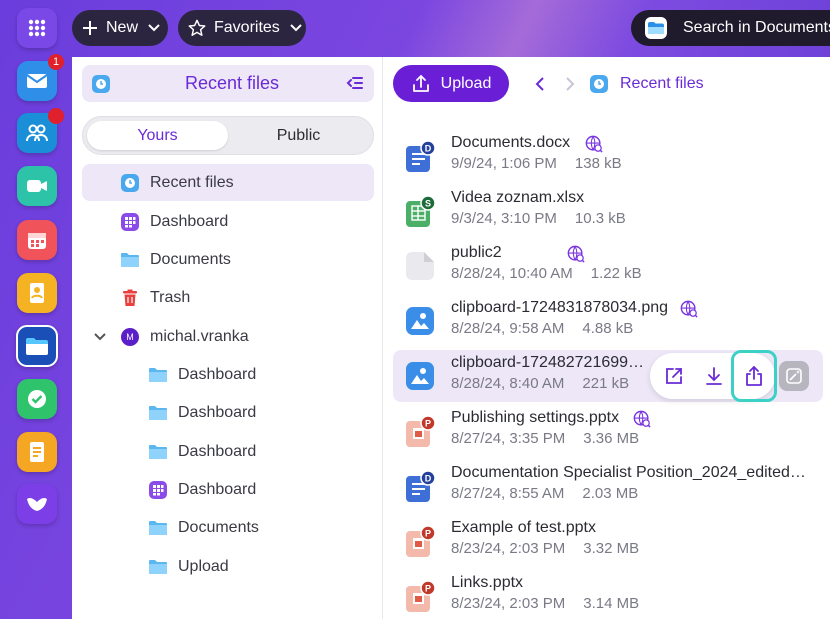 The image size is (830, 619). I want to click on file-date: 8/28/24, 8:40 AM, so click(508, 383).